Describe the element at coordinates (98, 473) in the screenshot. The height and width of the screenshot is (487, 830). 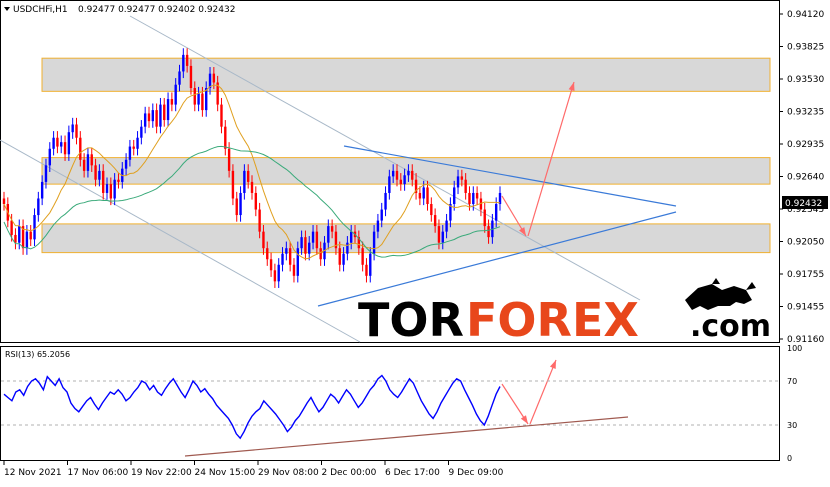
I see `time-tick-label: 17 Nov 06:00` at that location.